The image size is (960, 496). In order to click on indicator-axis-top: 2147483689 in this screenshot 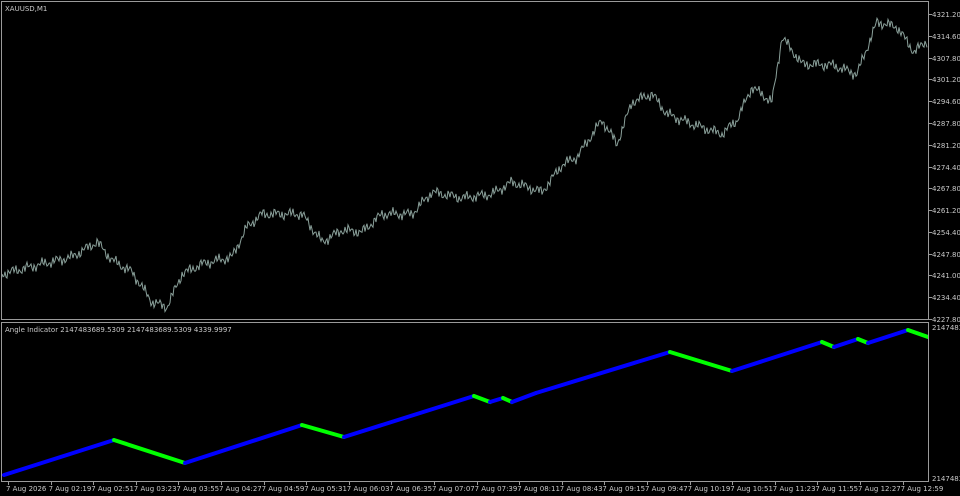, I will do `click(946, 328)`.